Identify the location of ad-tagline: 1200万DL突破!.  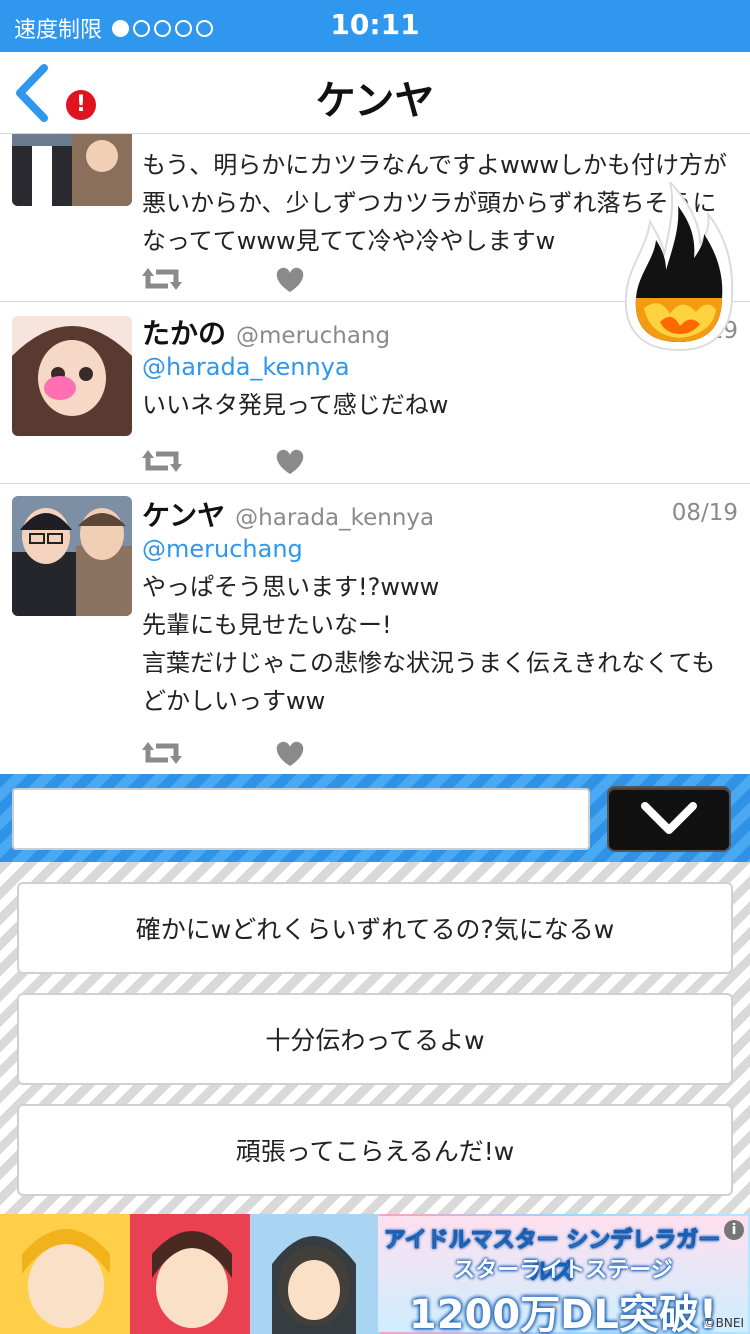
(563, 1313).